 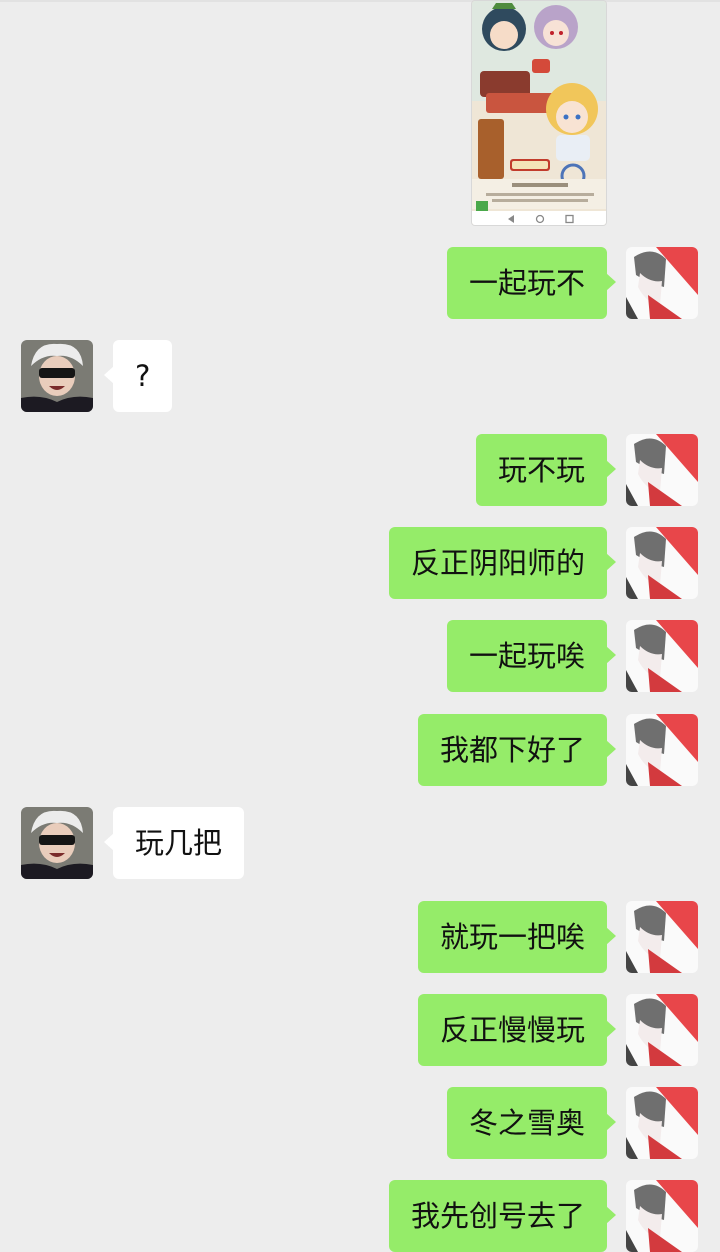 What do you see at coordinates (512, 750) in the screenshot?
I see `message-text: 我都下好了` at bounding box center [512, 750].